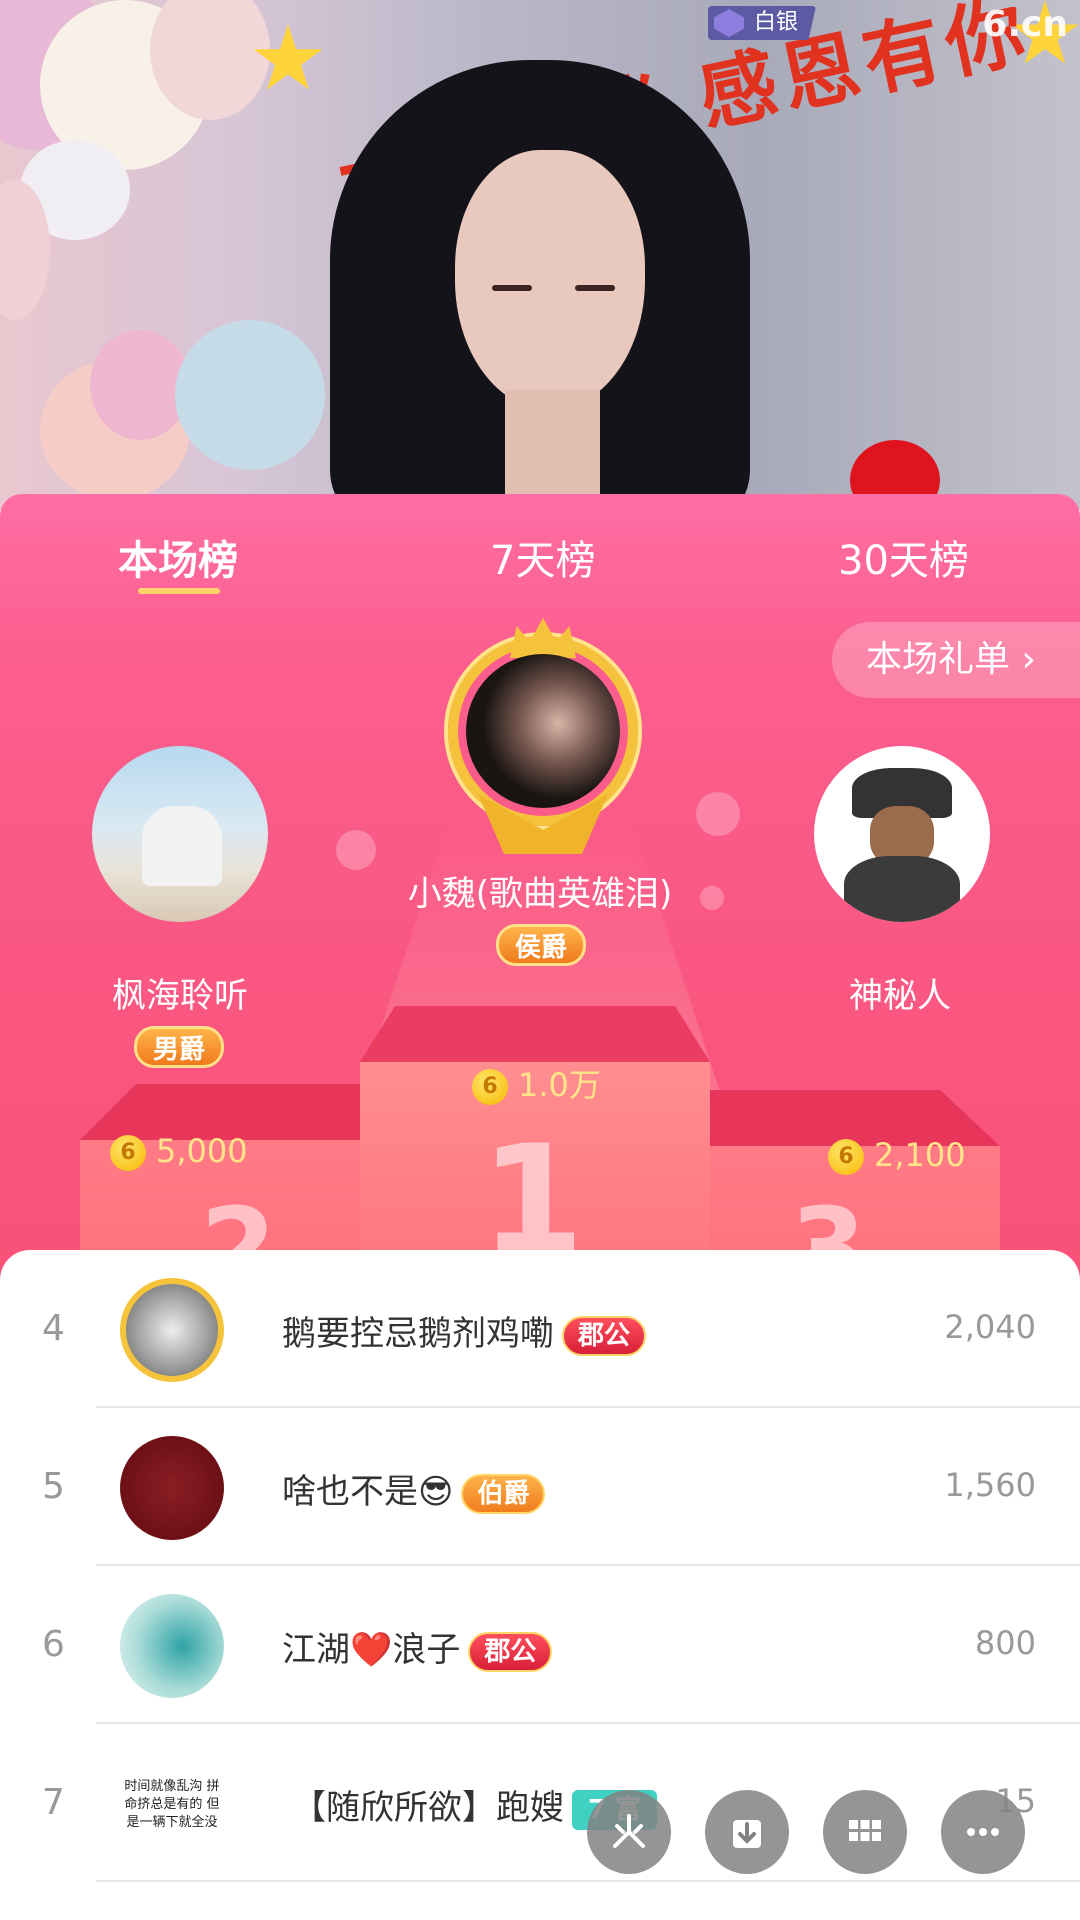  Describe the element at coordinates (535, 1034) in the screenshot. I see `podium-1-top` at that location.